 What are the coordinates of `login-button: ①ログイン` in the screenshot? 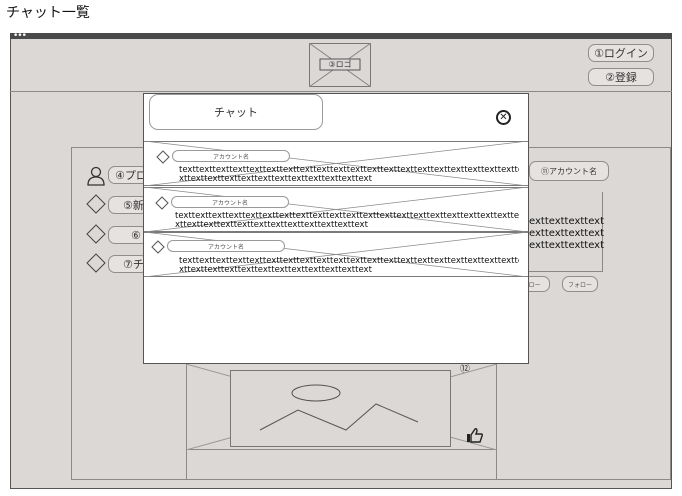 It's located at (621, 53).